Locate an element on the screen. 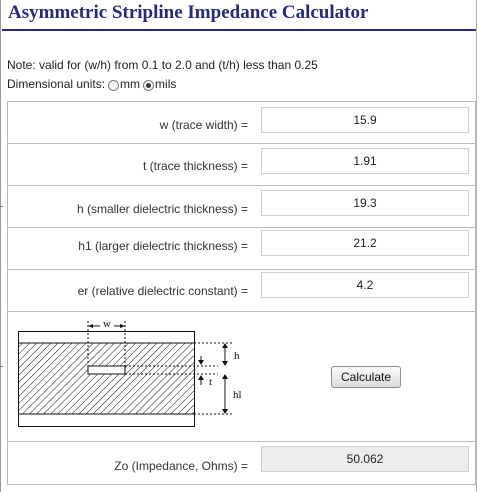 Image resolution: width=482 pixels, height=492 pixels. trace-conductor is located at coordinates (106, 370).